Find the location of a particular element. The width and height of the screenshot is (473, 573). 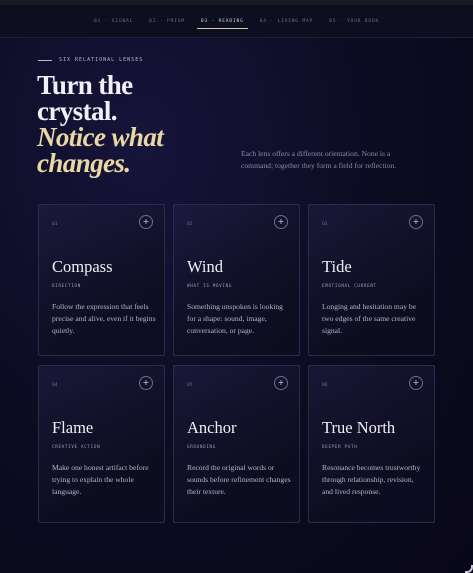

card-subtitle: EMOTIONAL CURRENT is located at coordinates (349, 285).